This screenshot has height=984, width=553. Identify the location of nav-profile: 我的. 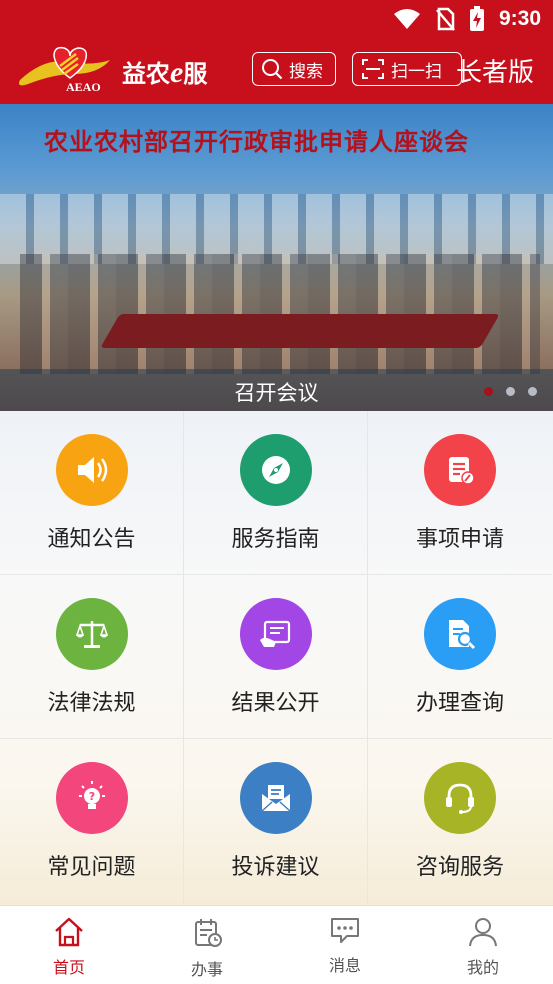
(483, 945).